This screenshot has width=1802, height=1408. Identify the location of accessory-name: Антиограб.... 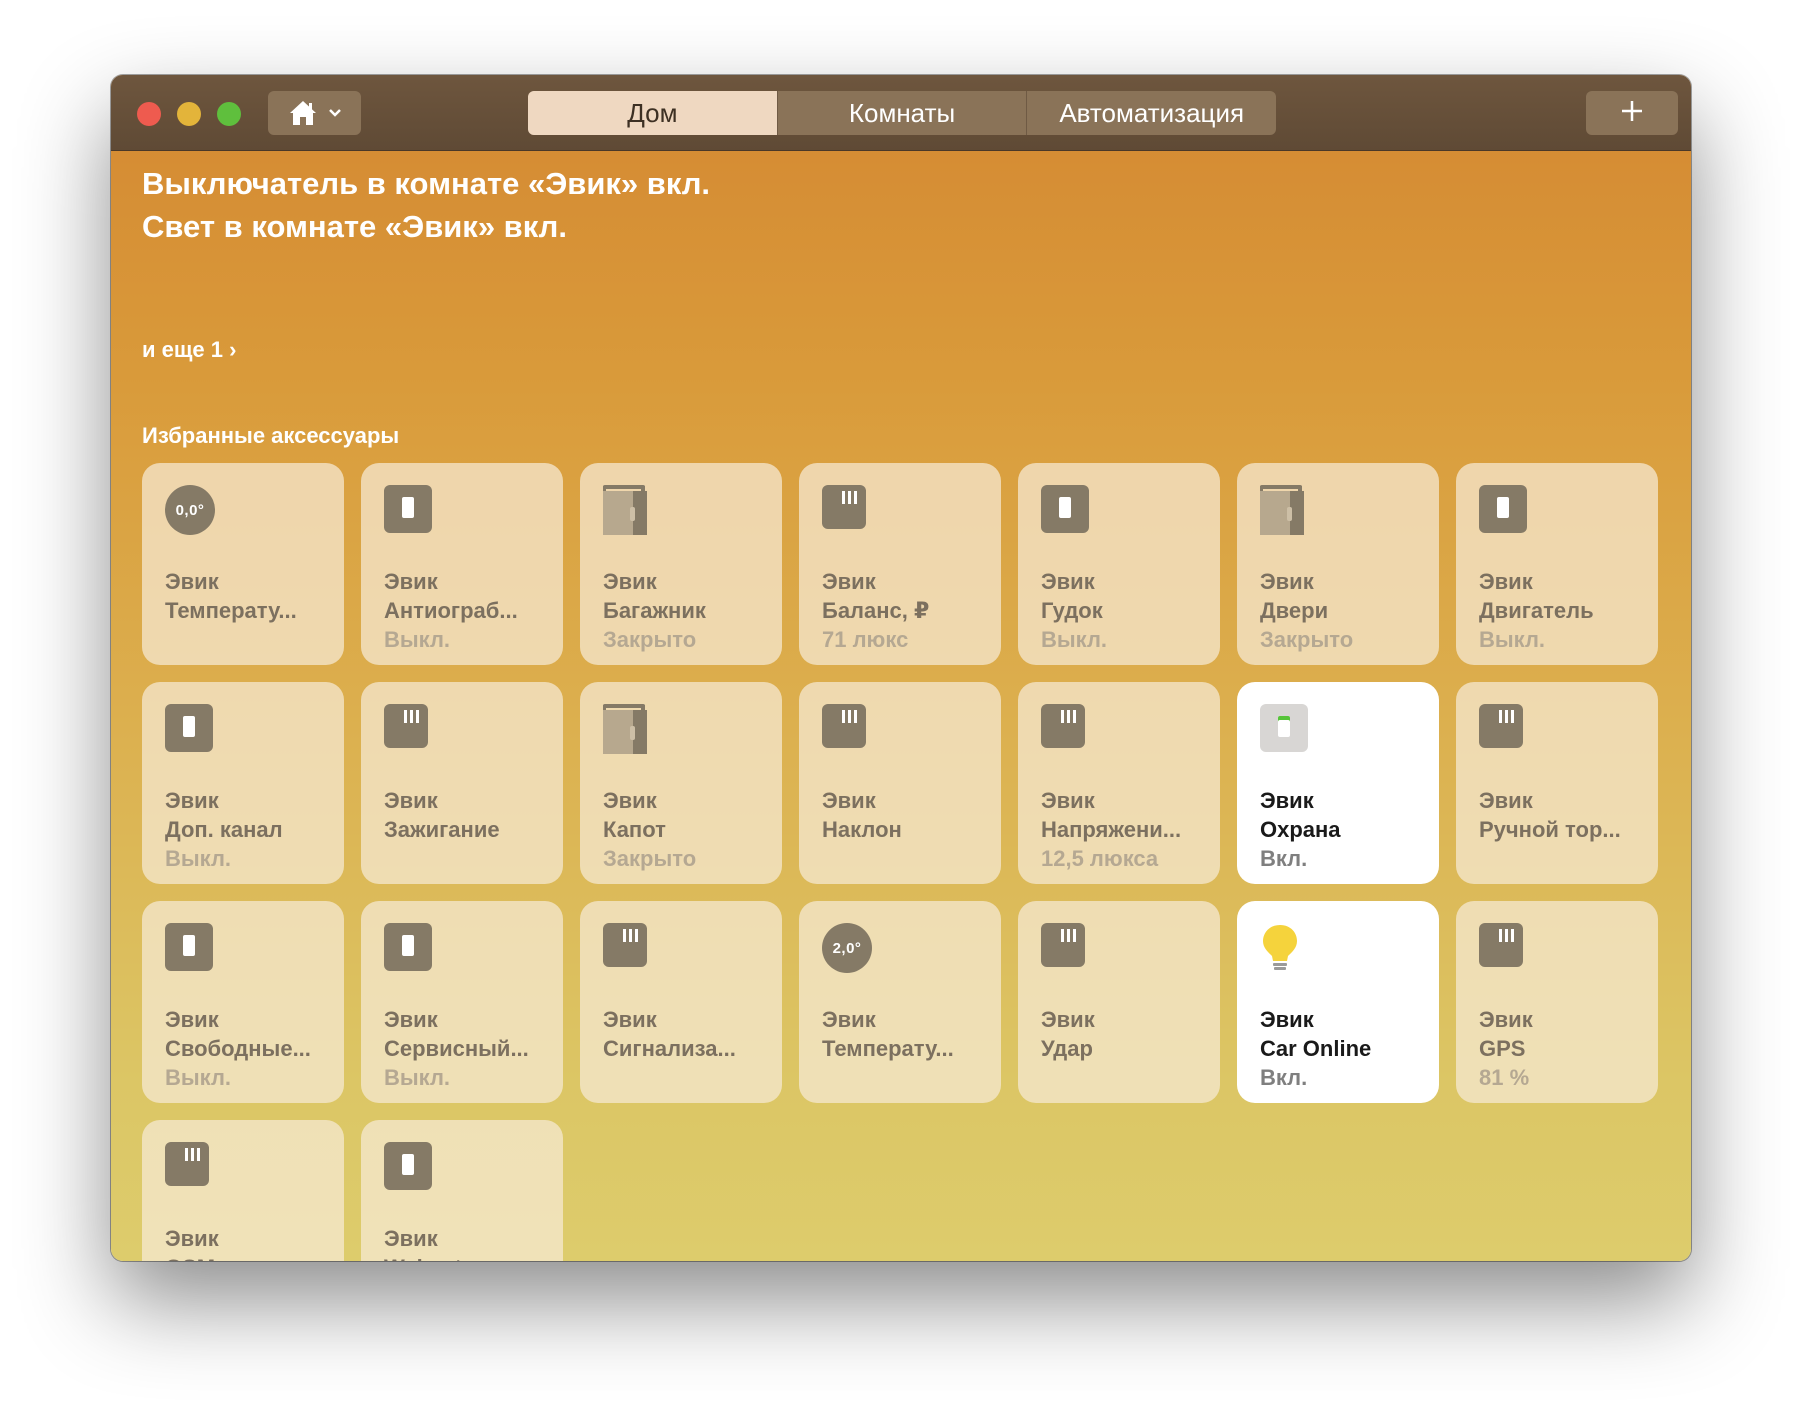
(451, 610).